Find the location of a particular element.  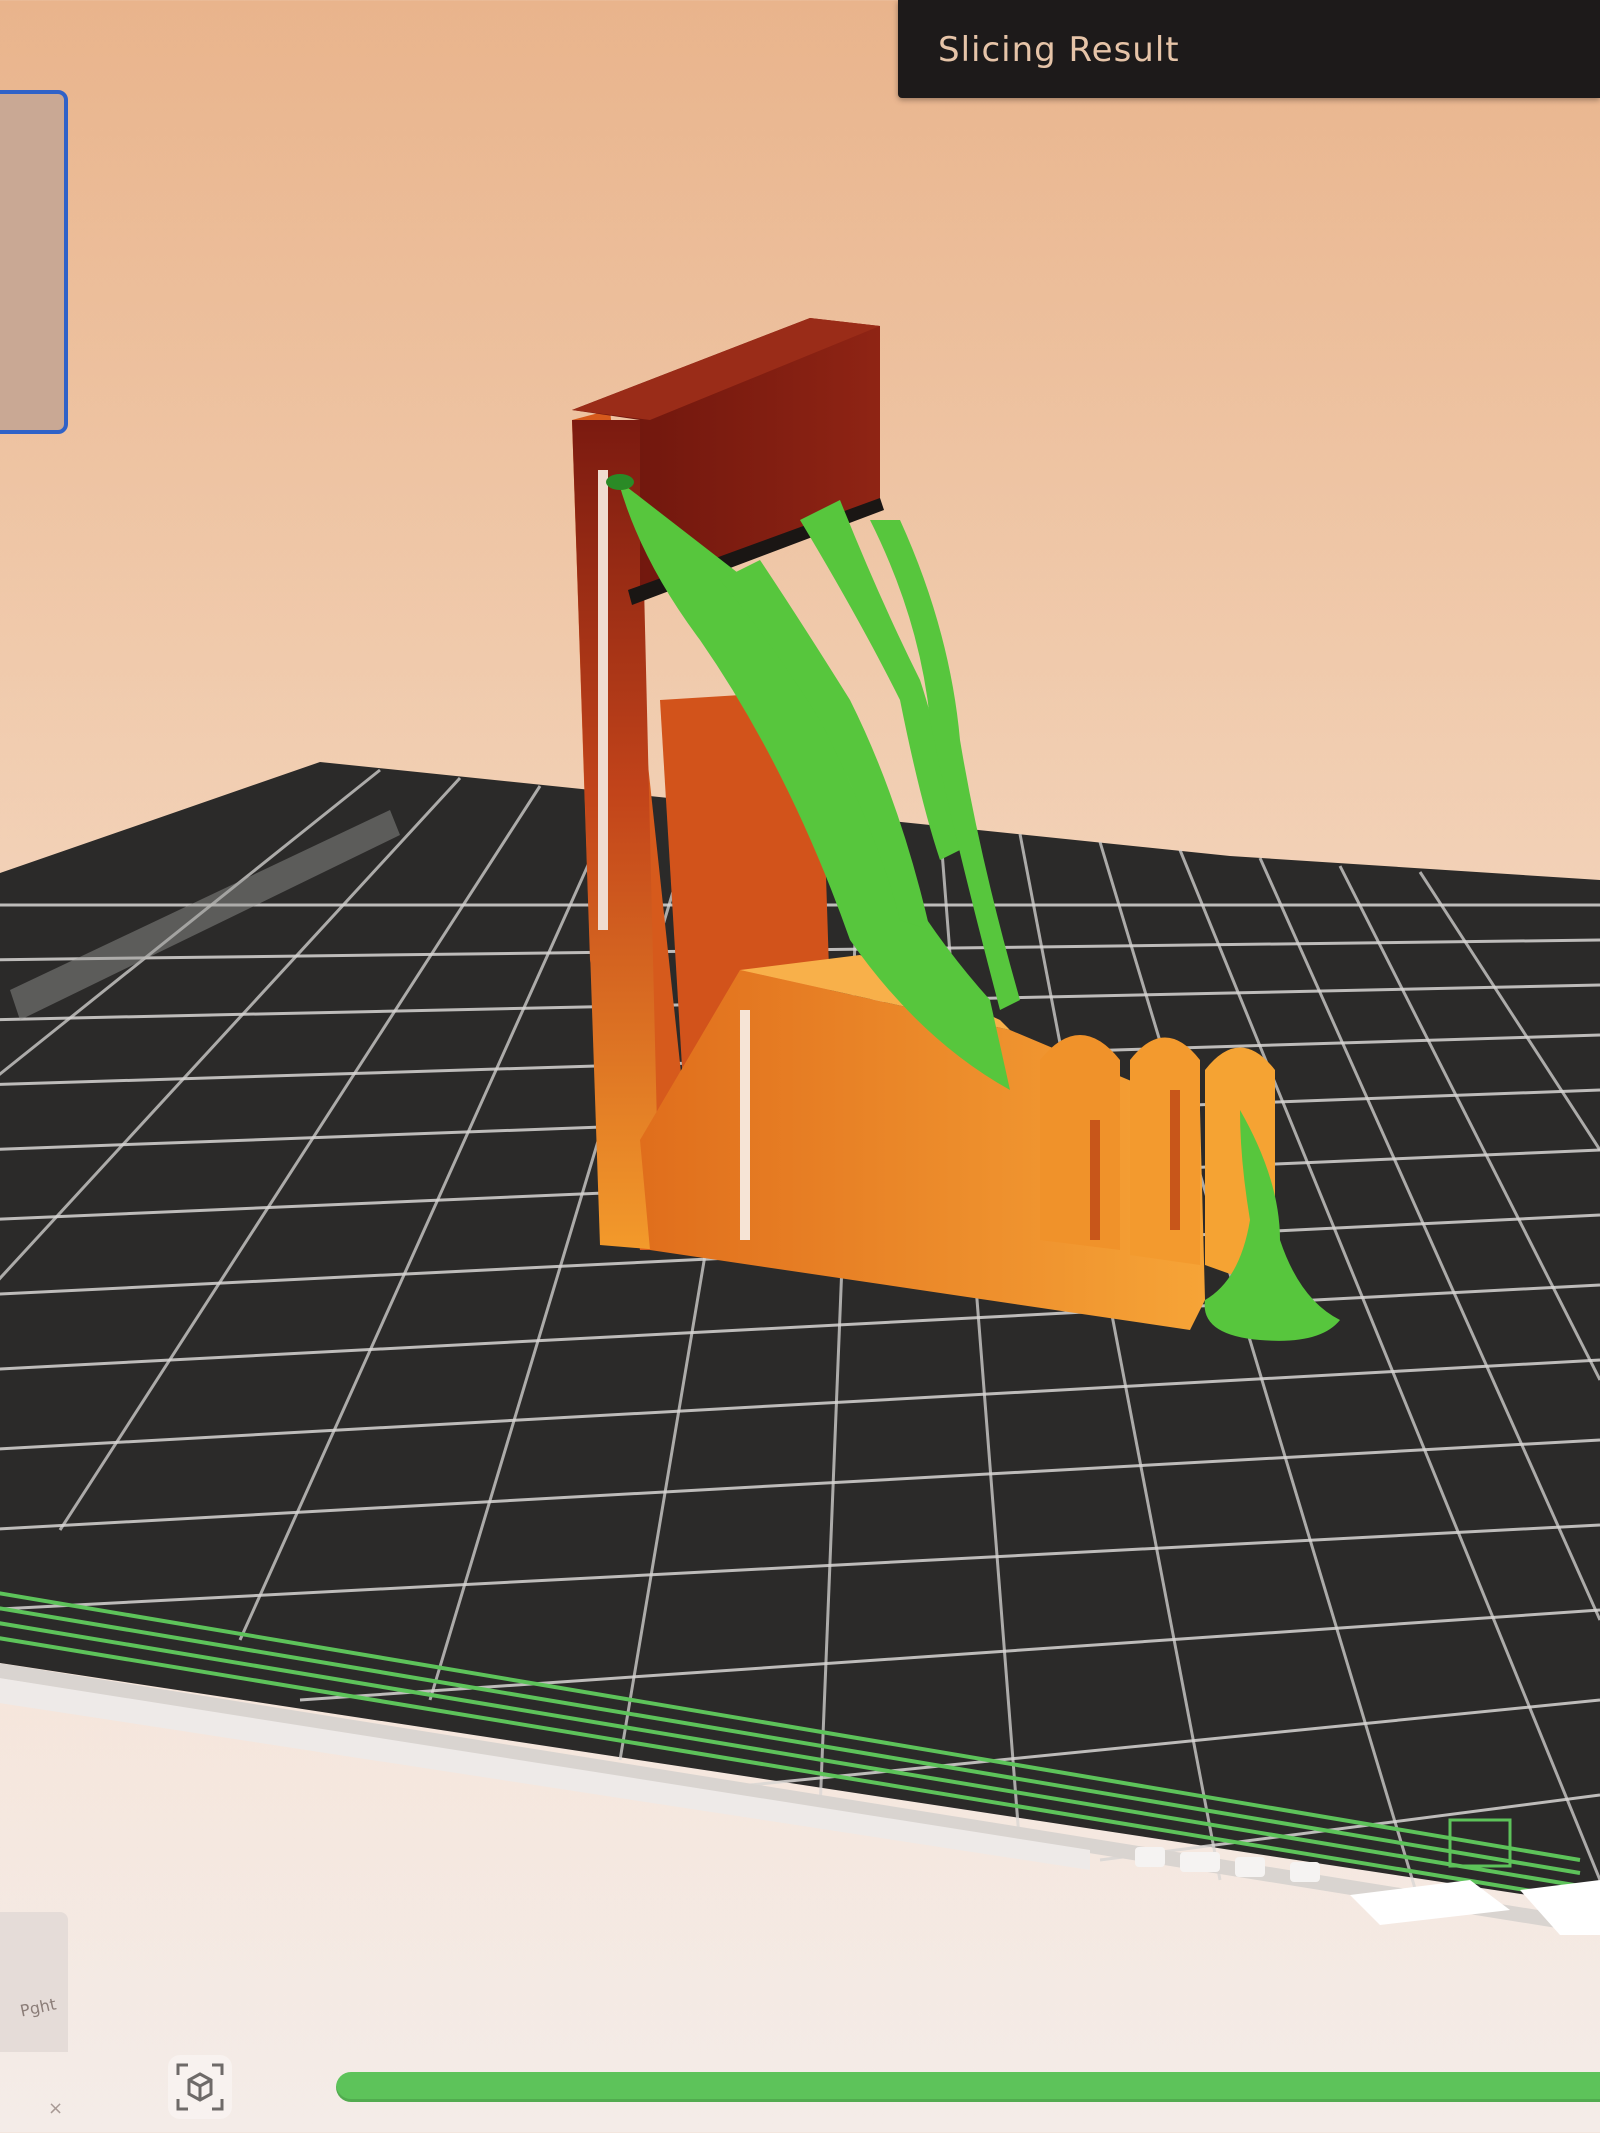

slicing-result-title: Slicing Result is located at coordinates (1059, 50).